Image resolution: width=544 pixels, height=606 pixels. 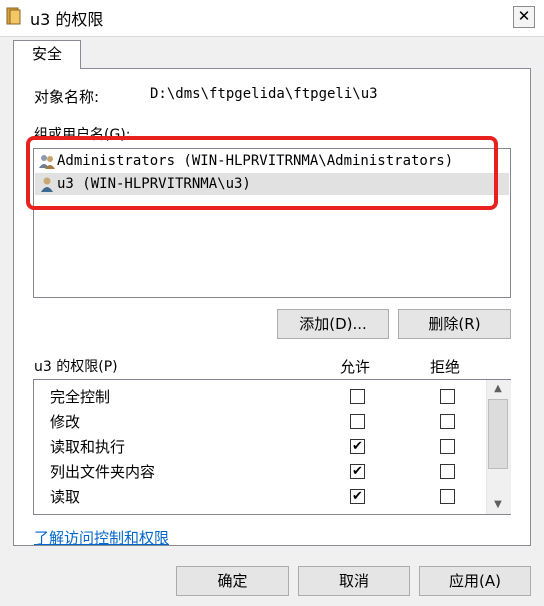 What do you see at coordinates (15, 16) in the screenshot?
I see `folder-icon` at bounding box center [15, 16].